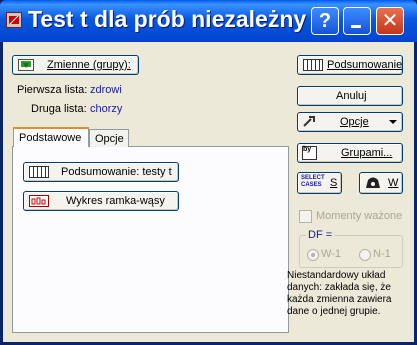  I want to click on cancel-button: Anuluj, so click(350, 96).